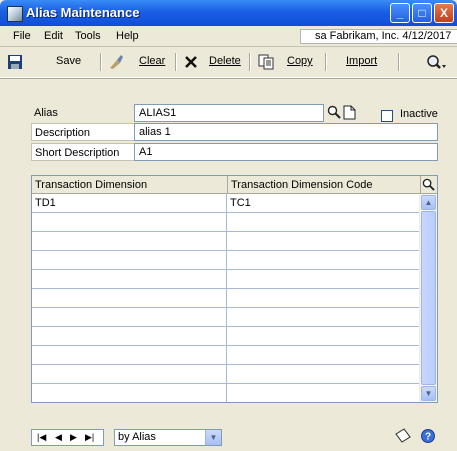 Image resolution: width=457 pixels, height=451 pixels. I want to click on table-row: TD1 TC1, so click(226, 203).